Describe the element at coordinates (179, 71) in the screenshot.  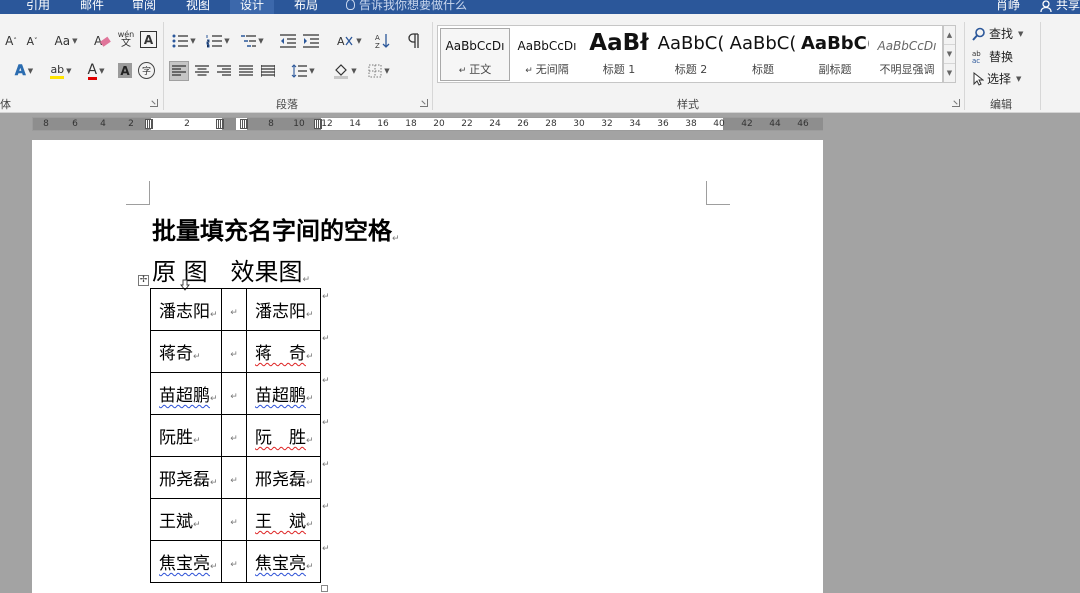
I see `align-left-button` at that location.